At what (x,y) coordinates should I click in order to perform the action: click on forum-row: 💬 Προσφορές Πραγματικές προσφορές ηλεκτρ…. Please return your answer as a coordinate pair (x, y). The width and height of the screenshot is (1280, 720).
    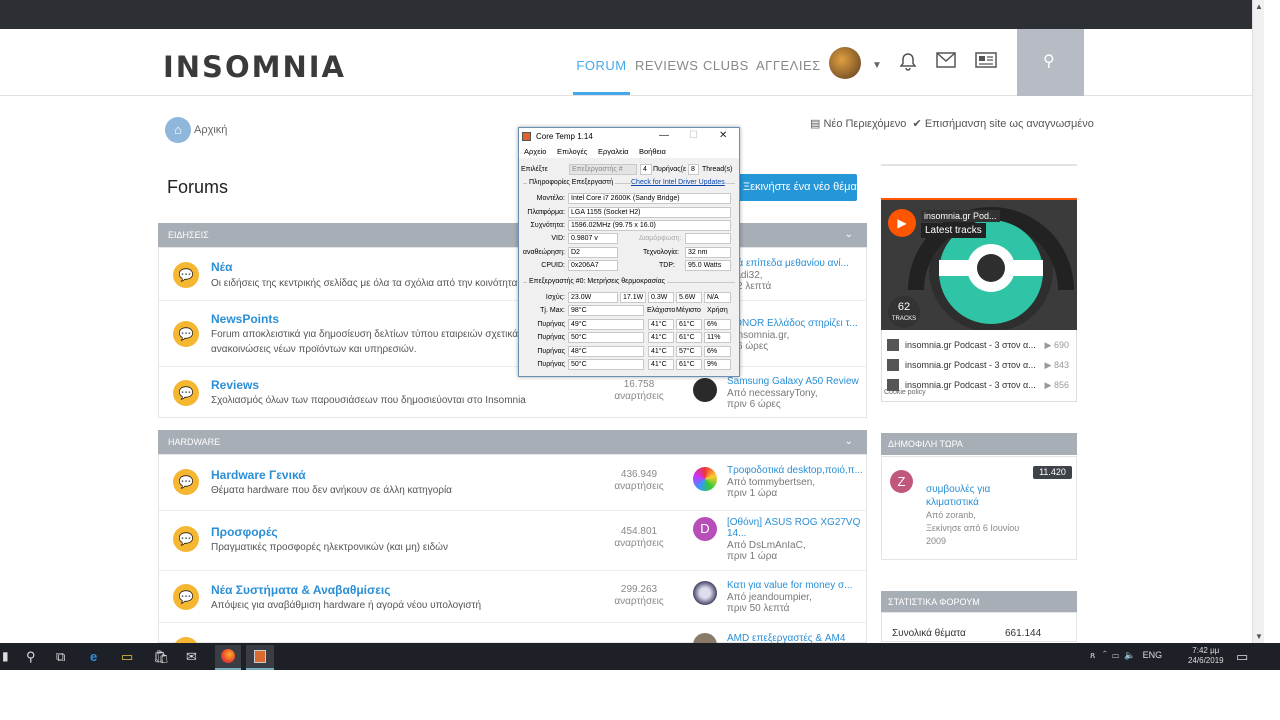
    Looking at the image, I should click on (512, 541).